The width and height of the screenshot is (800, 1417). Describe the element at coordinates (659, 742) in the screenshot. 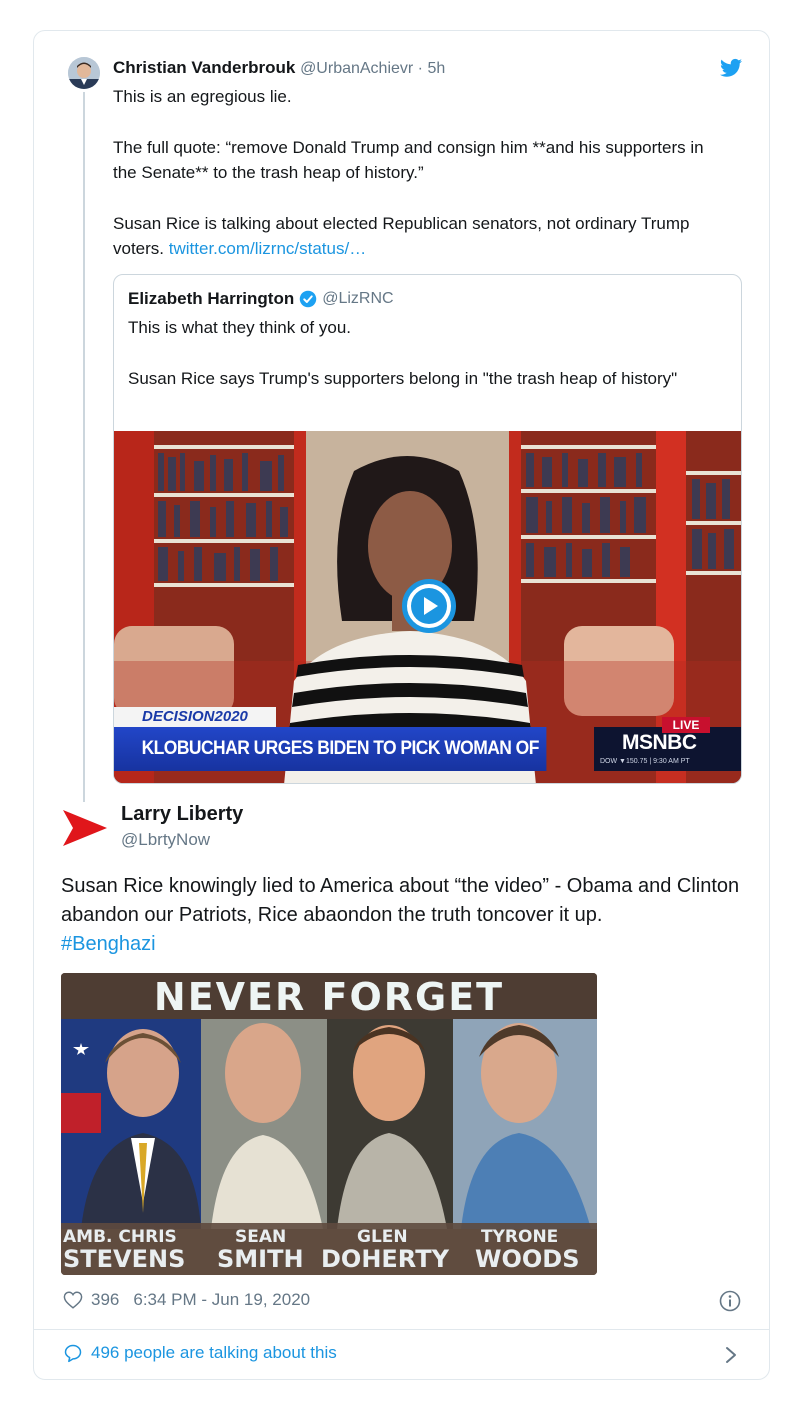

I see `network-logo: MSNBC` at that location.